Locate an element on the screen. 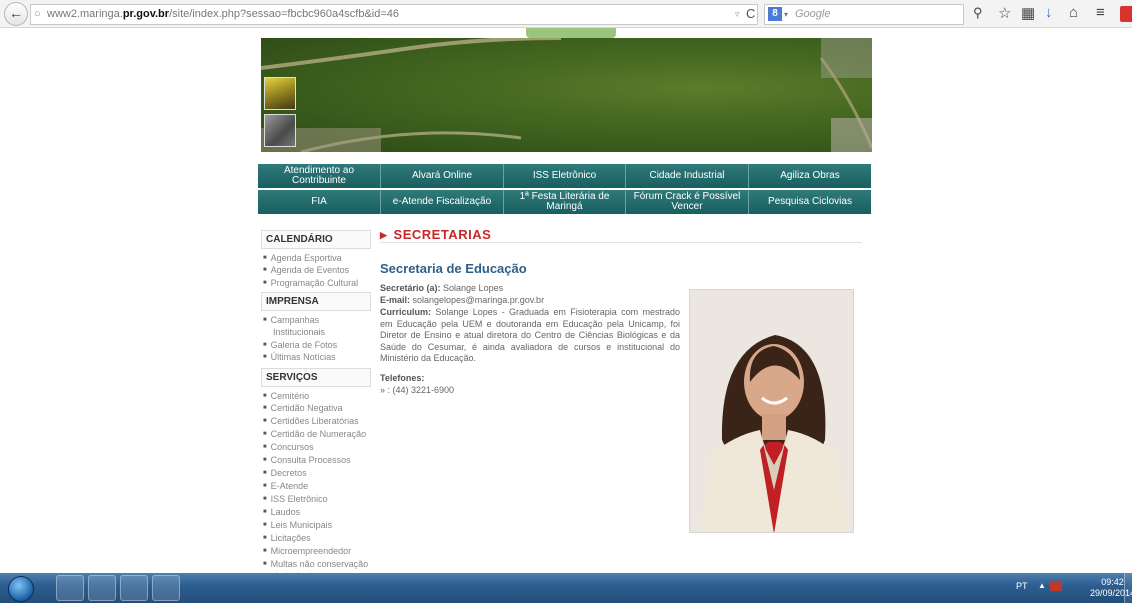 The image size is (1132, 603). telefone-value: » : (44) 3221-6900 is located at coordinates (417, 390).